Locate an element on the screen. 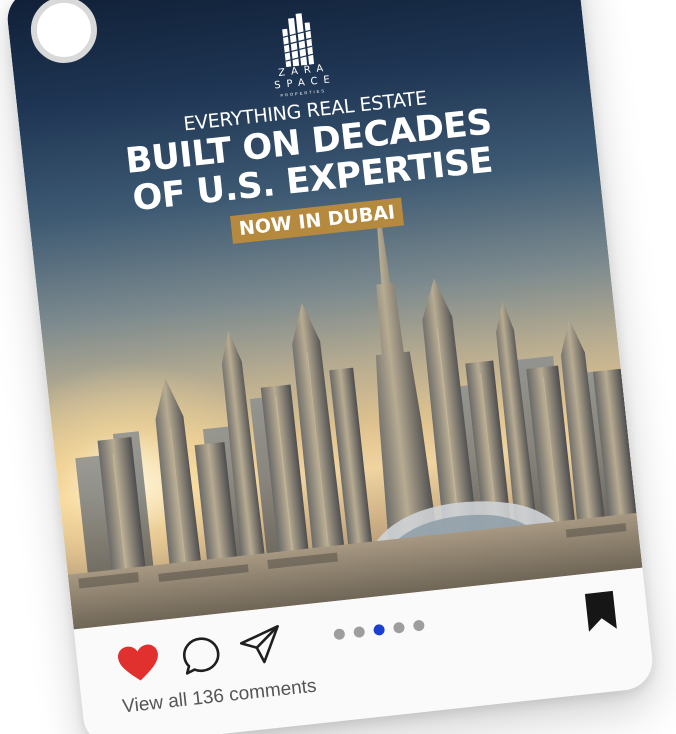 The height and width of the screenshot is (734, 676). view-comments-link: View all 136 comments is located at coordinates (219, 697).